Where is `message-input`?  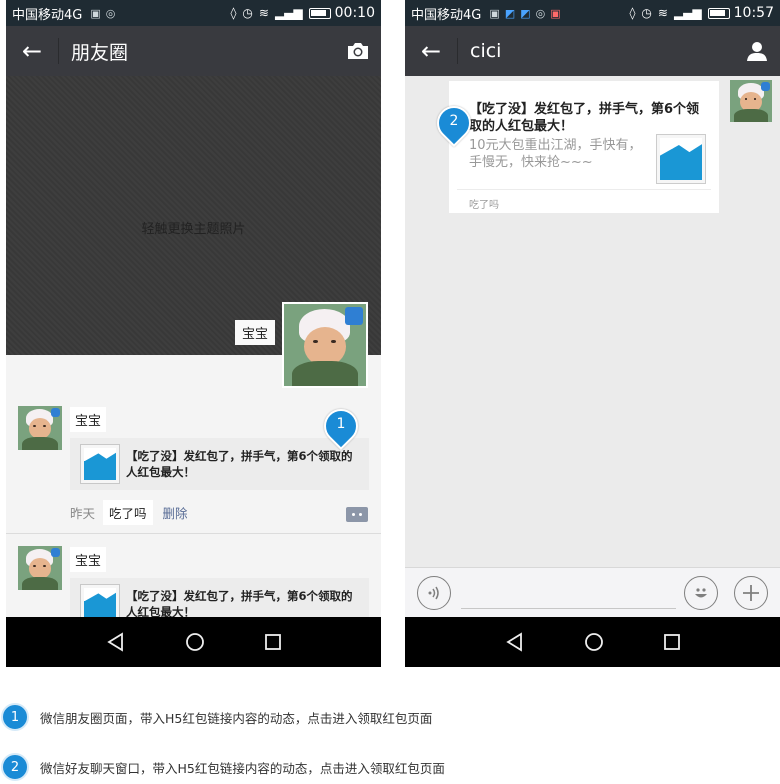 message-input is located at coordinates (568, 608).